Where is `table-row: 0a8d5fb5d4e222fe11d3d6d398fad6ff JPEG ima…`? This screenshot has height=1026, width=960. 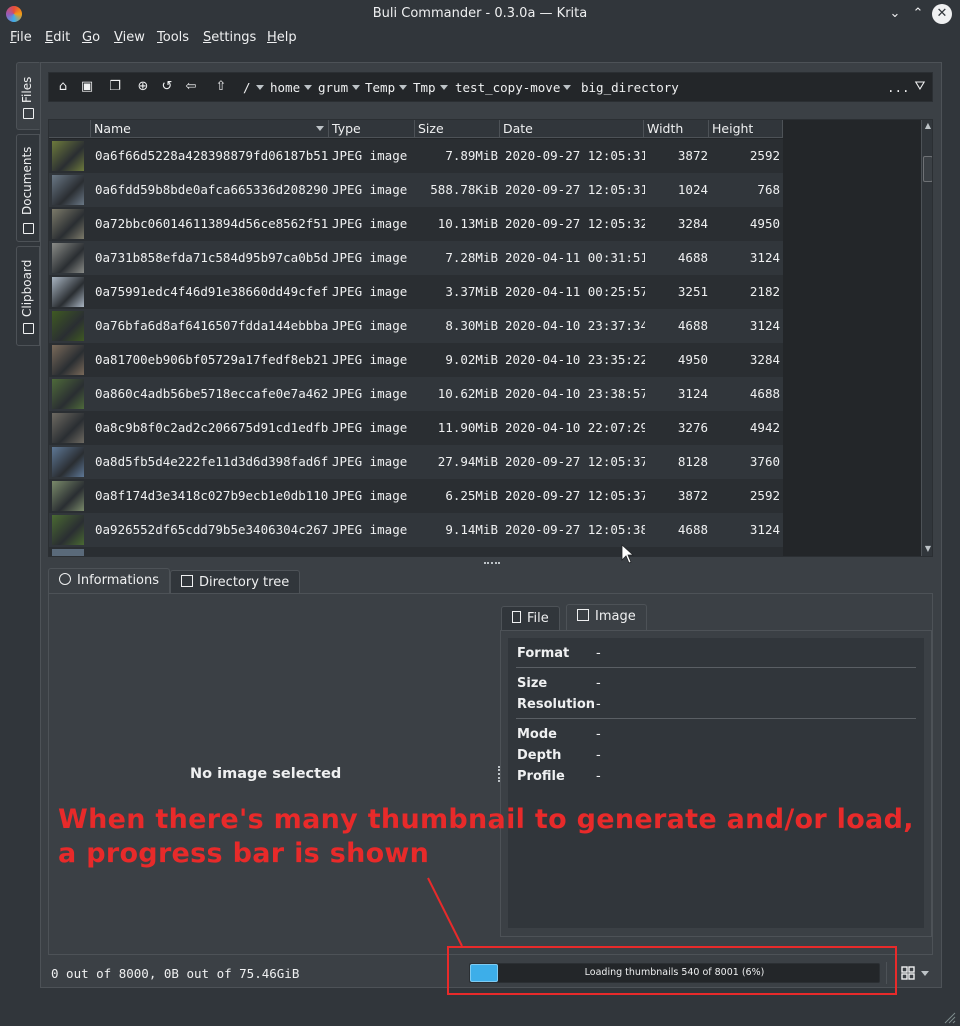 table-row: 0a8d5fb5d4e222fe11d3d6d398fad6ff JPEG ima… is located at coordinates (416, 462).